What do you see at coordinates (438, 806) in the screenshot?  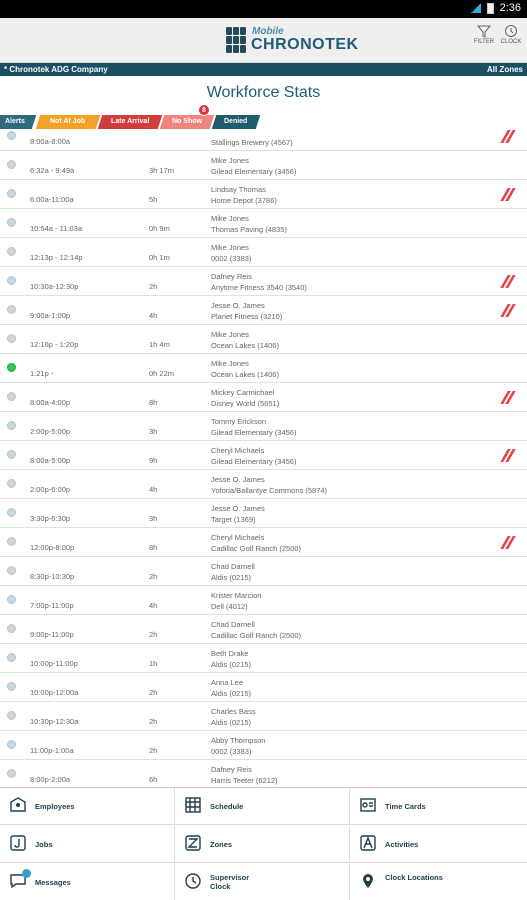 I see `nav-time-cards: Time Cards` at bounding box center [438, 806].